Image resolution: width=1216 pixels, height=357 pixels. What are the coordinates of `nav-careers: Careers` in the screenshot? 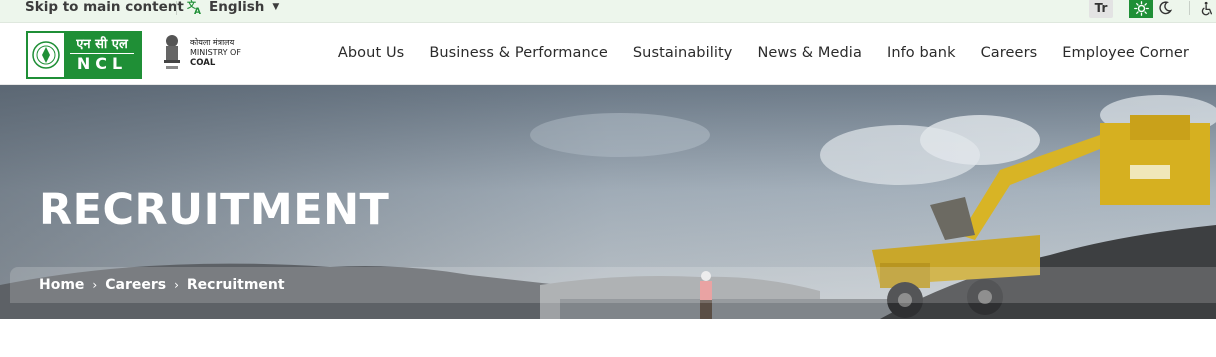 It's located at (1009, 53).